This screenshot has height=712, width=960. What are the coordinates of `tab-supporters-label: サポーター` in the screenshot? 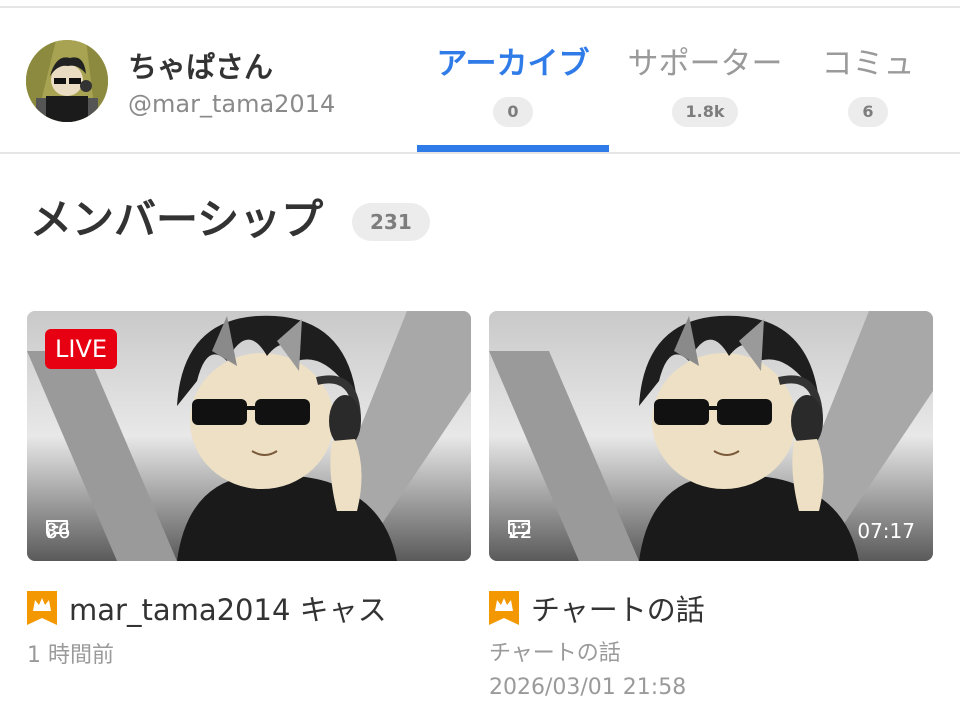 It's located at (705, 64).